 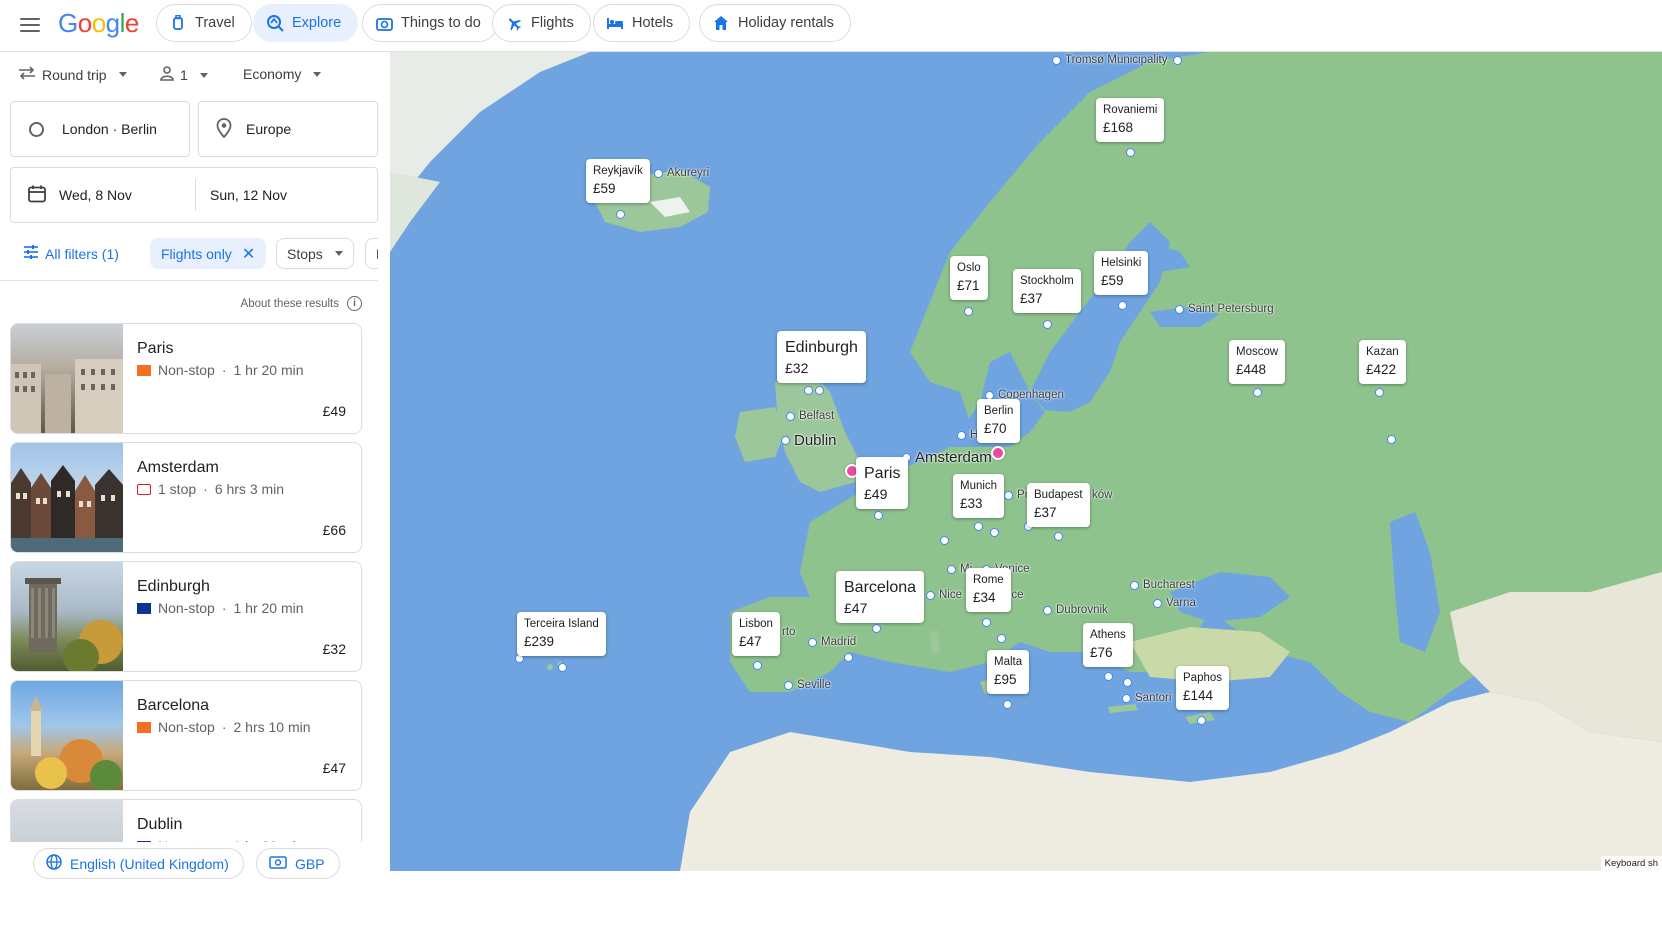 What do you see at coordinates (1108, 645) in the screenshot?
I see `price-pin-athens: Athens £76` at bounding box center [1108, 645].